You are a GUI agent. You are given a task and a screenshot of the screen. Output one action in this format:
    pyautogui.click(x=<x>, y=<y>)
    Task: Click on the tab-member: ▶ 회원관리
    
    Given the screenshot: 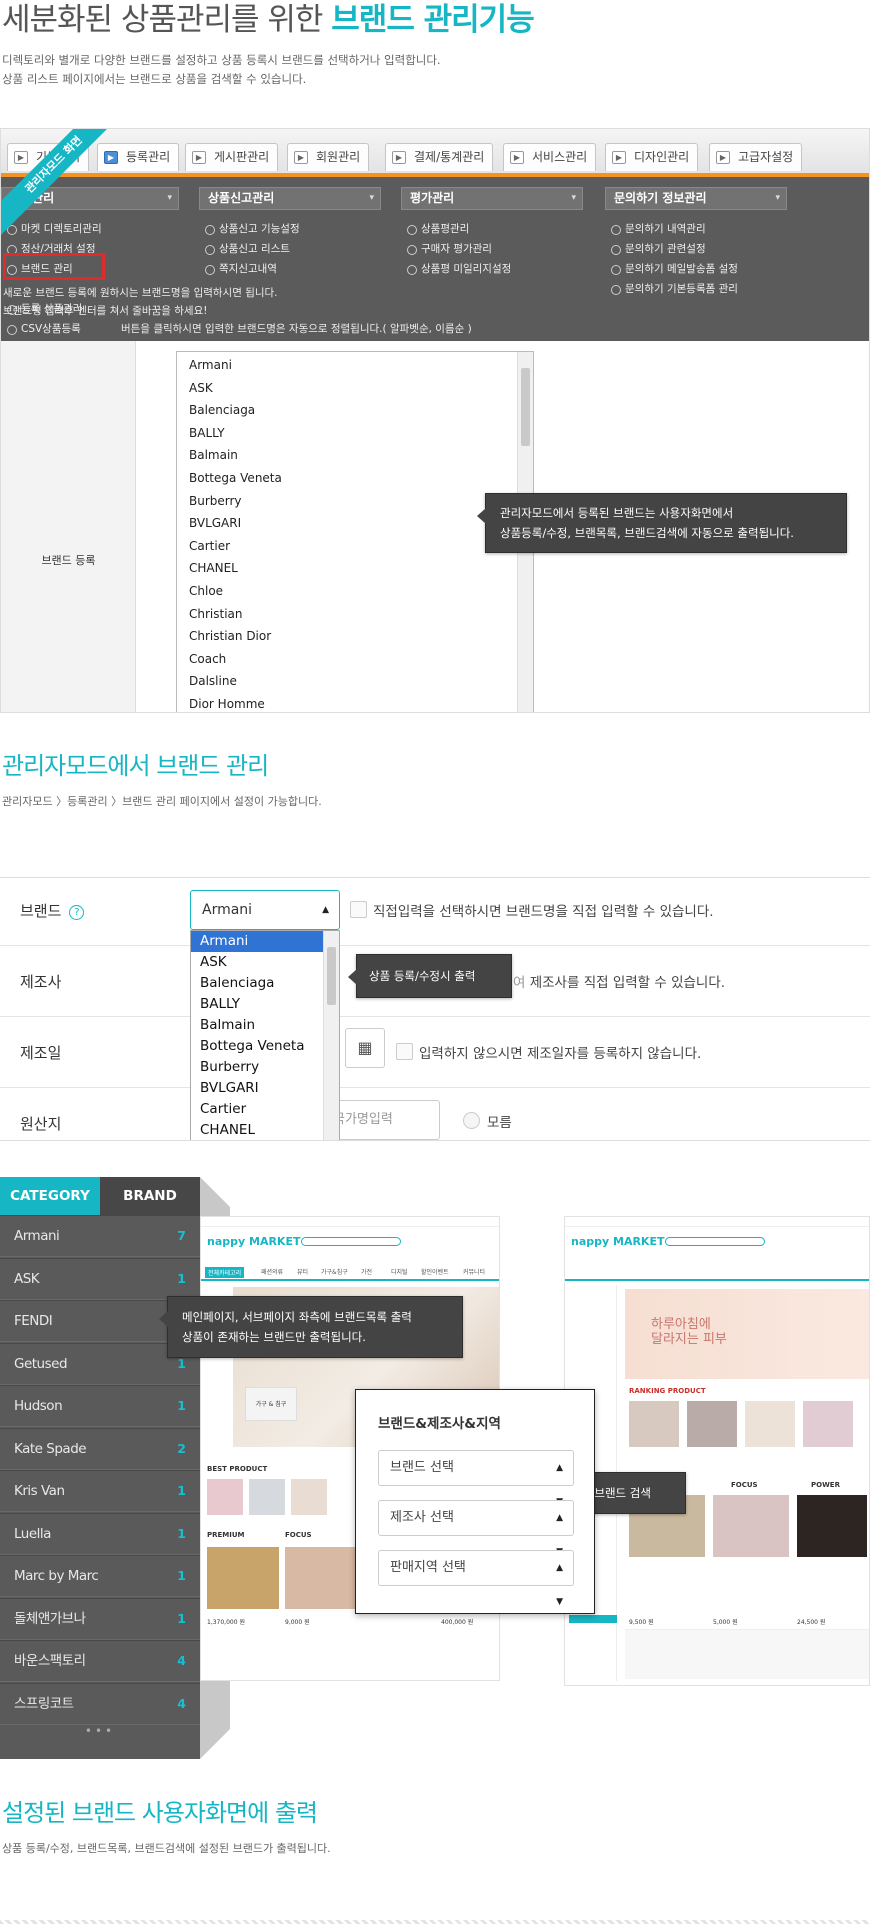 What is the action you would take?
    pyautogui.click(x=328, y=157)
    